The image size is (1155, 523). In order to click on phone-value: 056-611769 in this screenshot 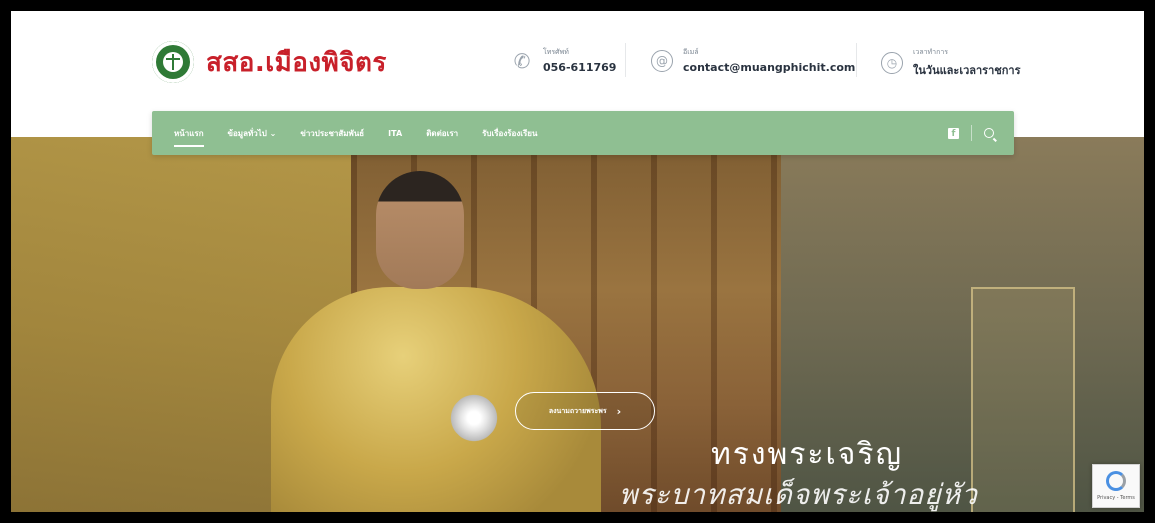, I will do `click(579, 67)`.